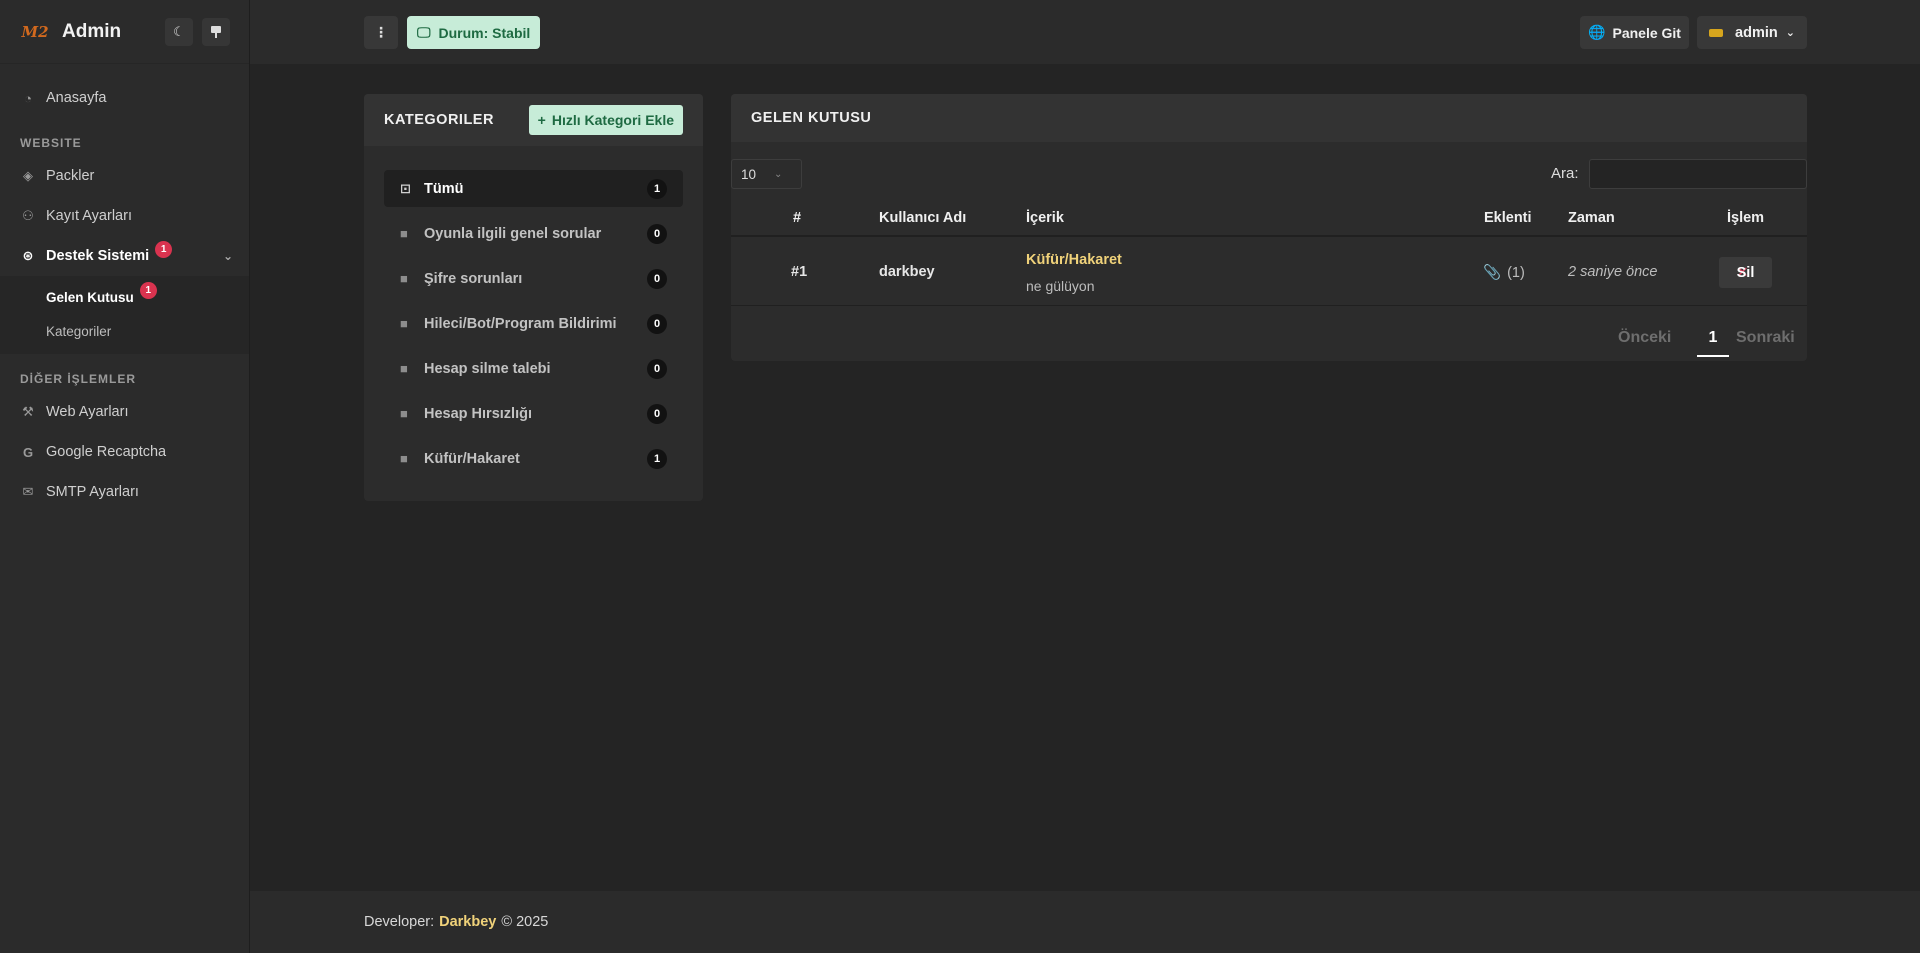 The width and height of the screenshot is (1920, 953). I want to click on lifebuoy-icon: ⊛, so click(28, 255).